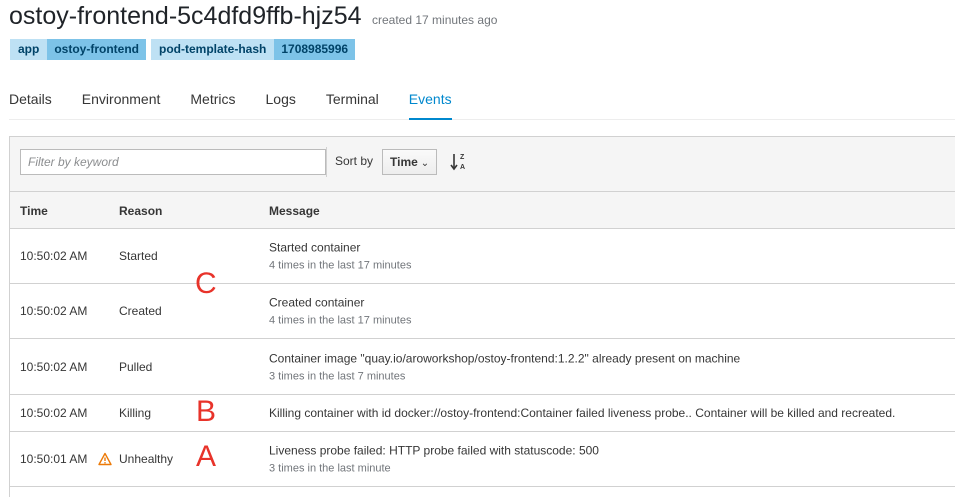 The height and width of the screenshot is (497, 955). What do you see at coordinates (294, 211) in the screenshot?
I see `header-message: Message` at bounding box center [294, 211].